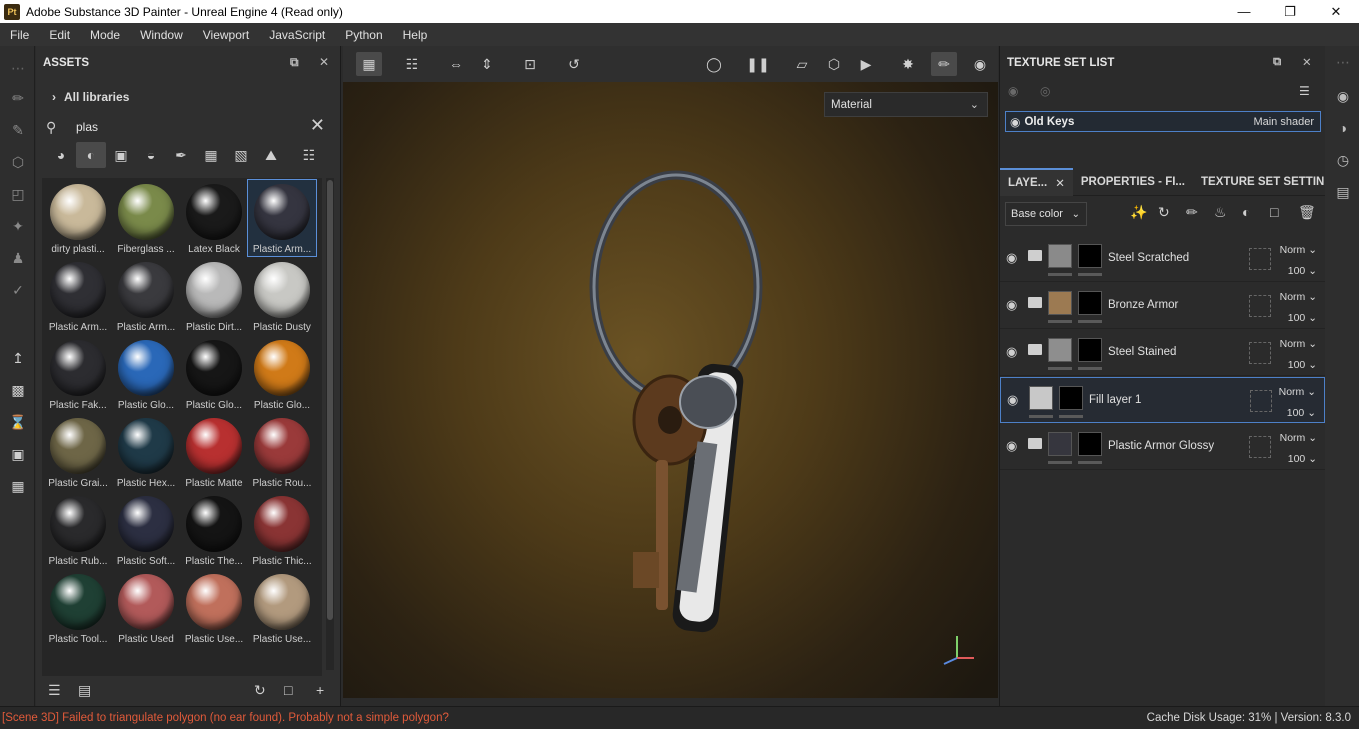 This screenshot has width=1359, height=729. I want to click on smudge-icon: ✦, so click(18, 226).